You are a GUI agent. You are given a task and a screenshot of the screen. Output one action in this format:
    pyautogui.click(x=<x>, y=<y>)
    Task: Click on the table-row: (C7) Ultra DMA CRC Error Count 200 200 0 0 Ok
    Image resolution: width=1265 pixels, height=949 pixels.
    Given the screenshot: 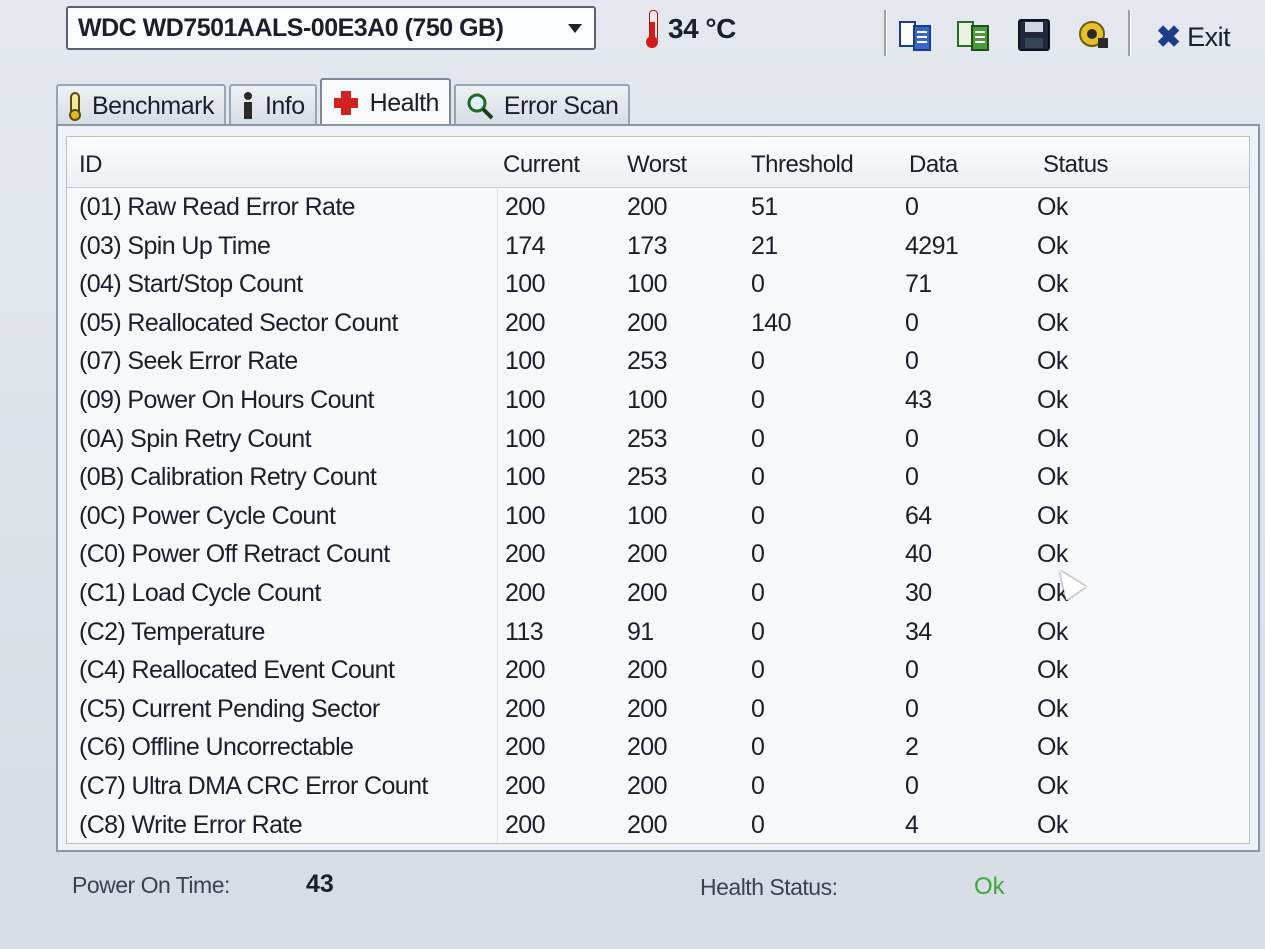 What is the action you would take?
    pyautogui.click(x=658, y=787)
    